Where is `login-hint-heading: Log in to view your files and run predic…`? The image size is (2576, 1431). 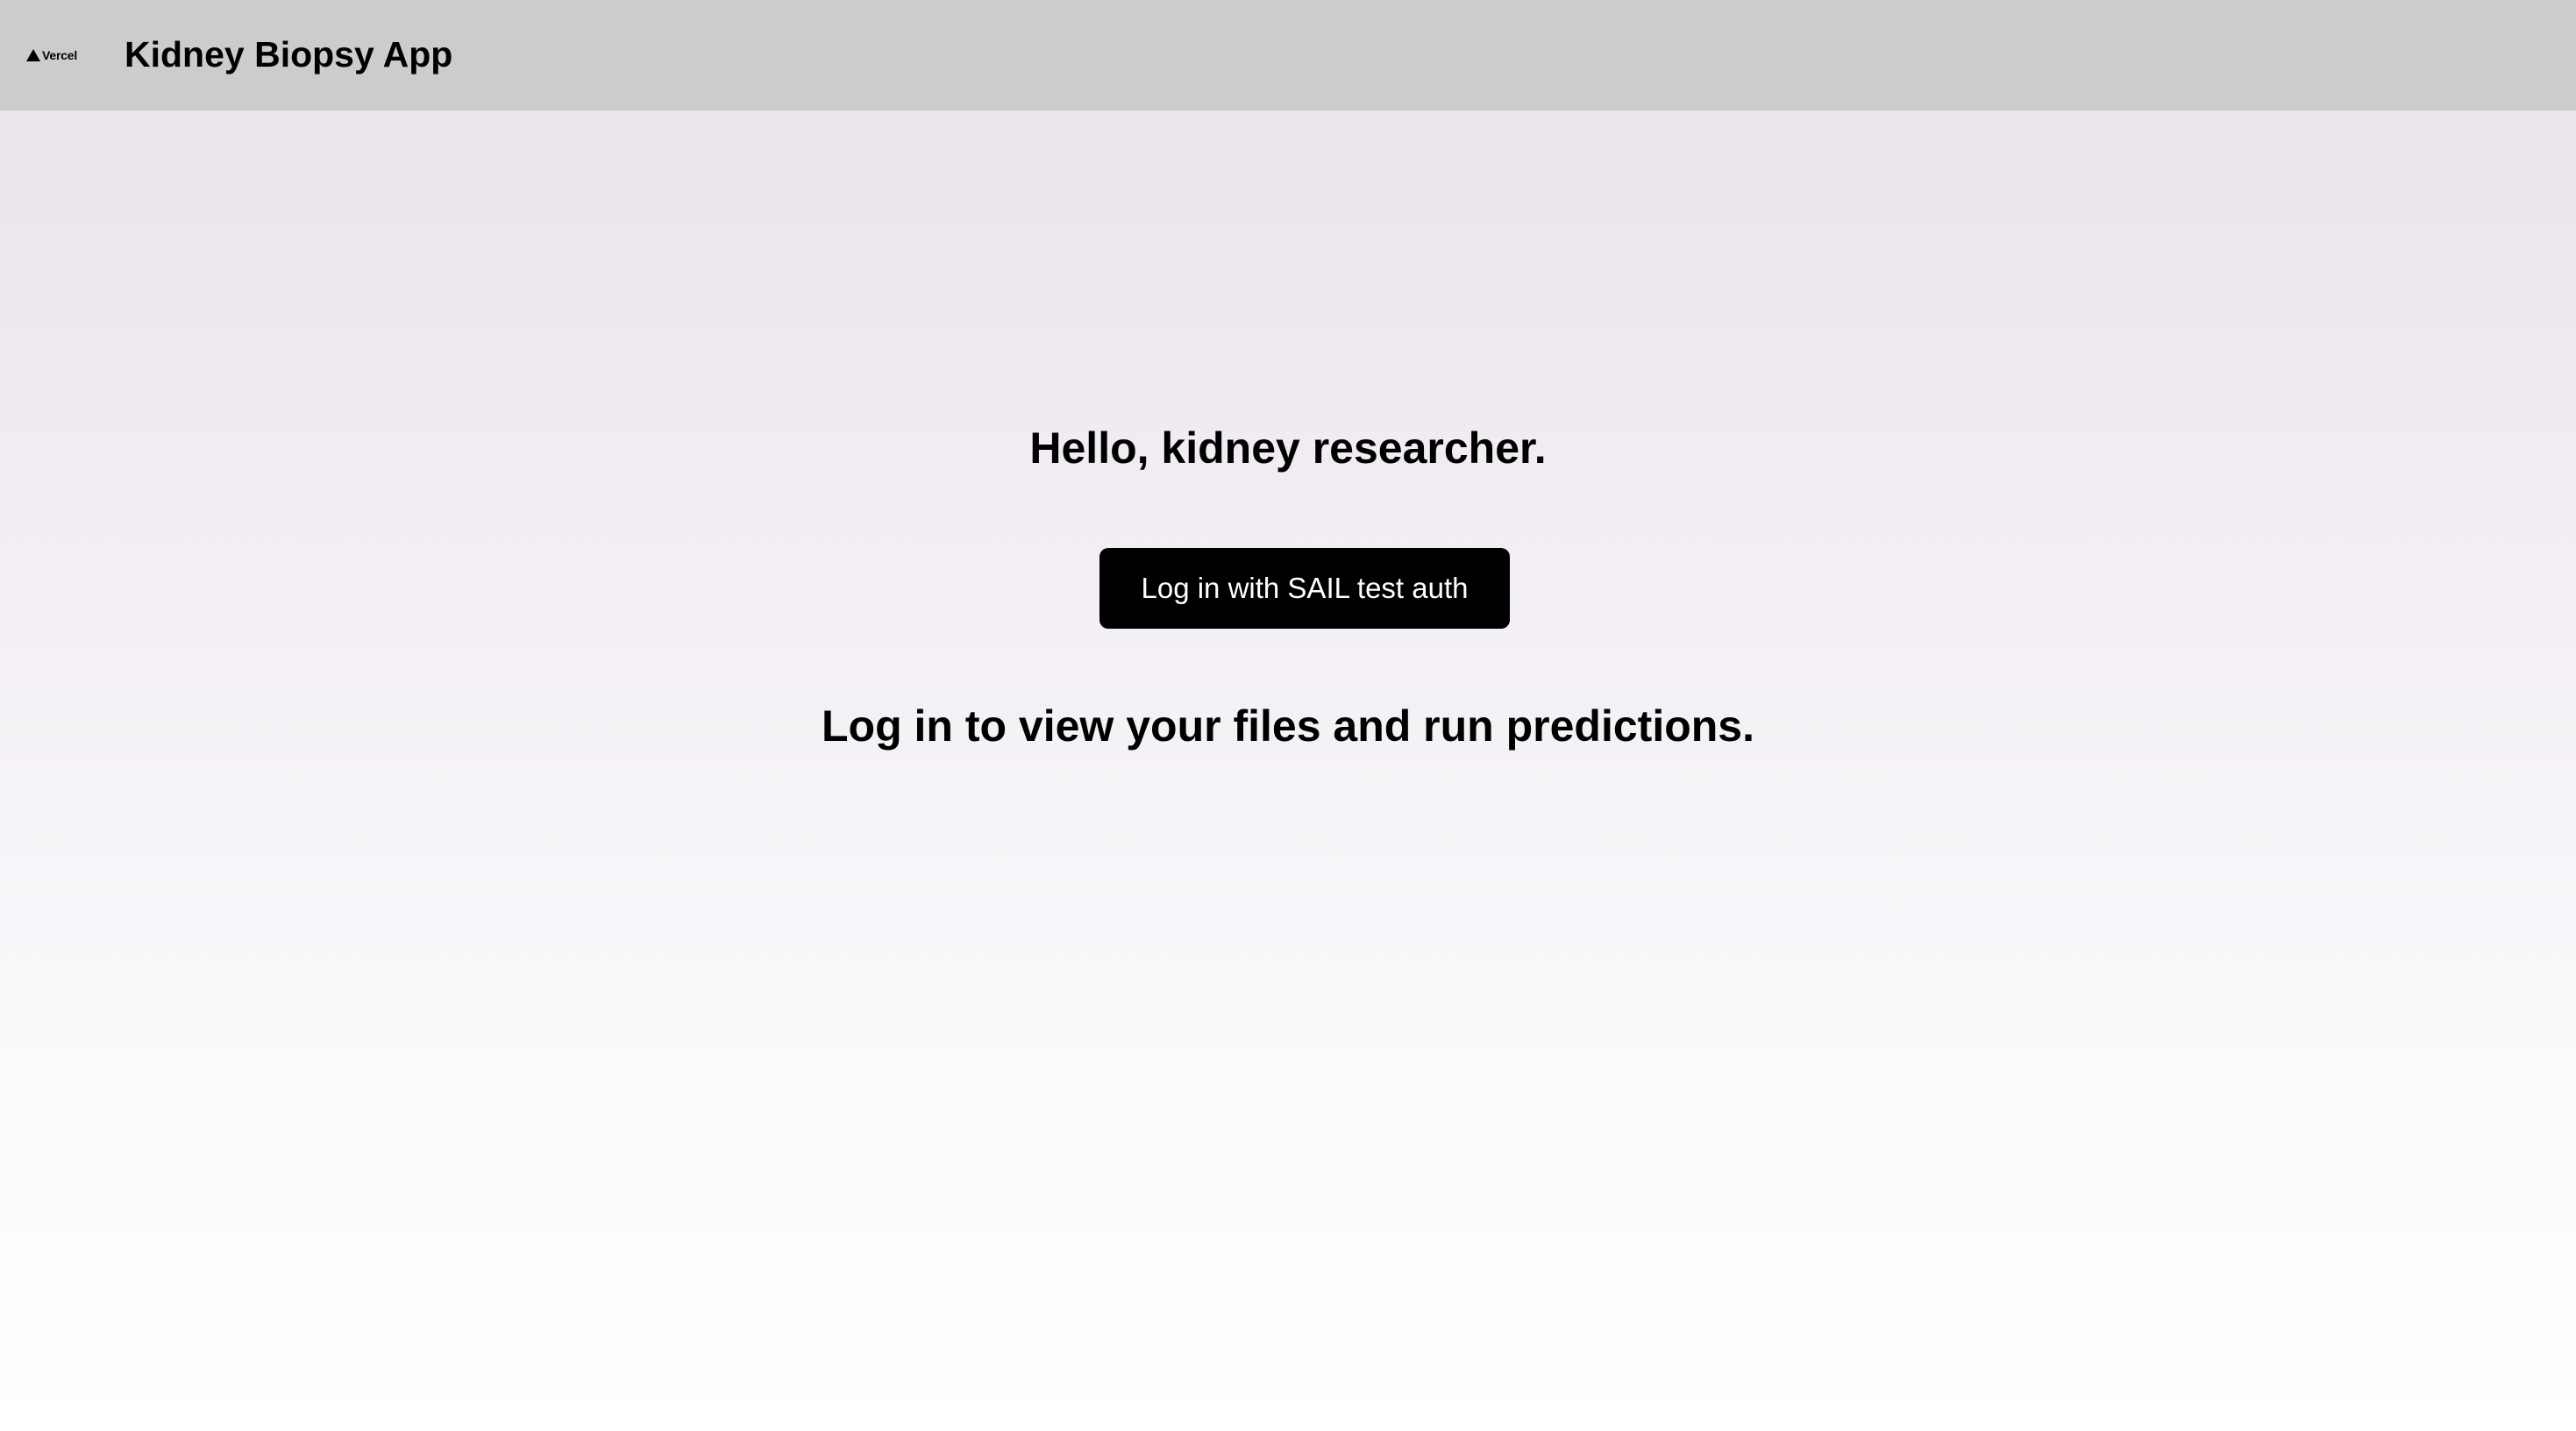
login-hint-heading: Log in to view your files and run predic… is located at coordinates (1288, 726).